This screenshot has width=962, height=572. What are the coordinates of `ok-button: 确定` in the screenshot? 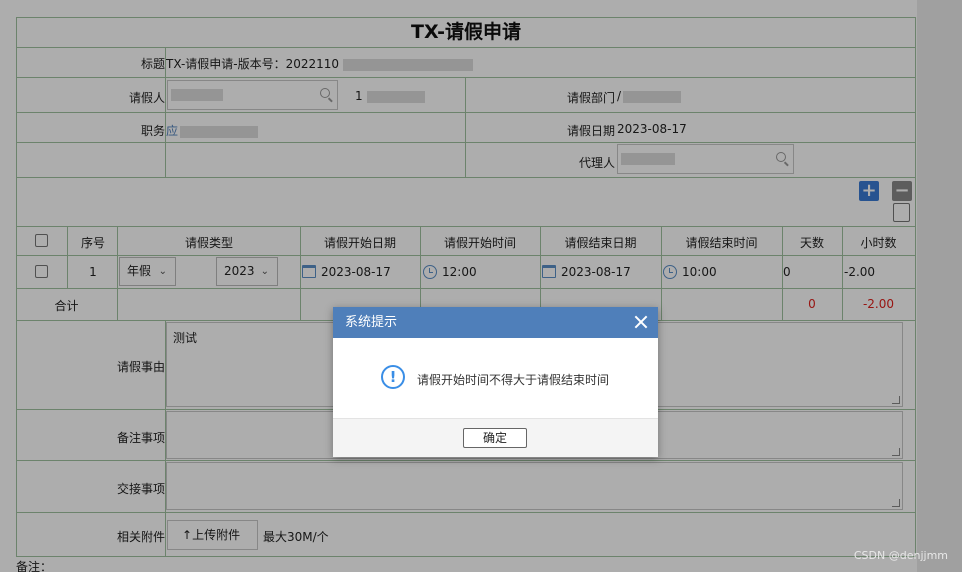 It's located at (495, 438).